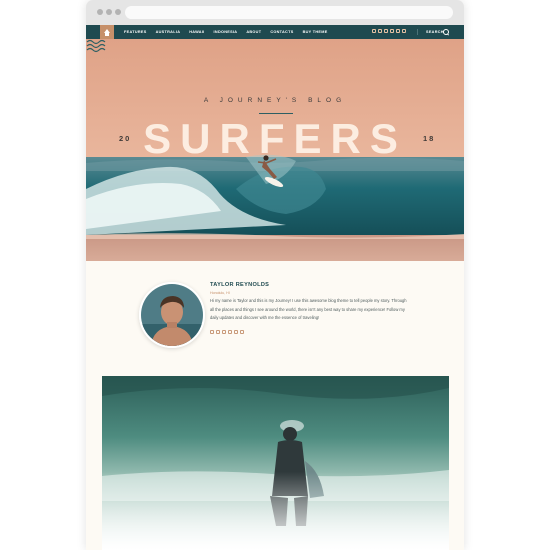 This screenshot has width=550, height=550. I want to click on address-bar, so click(289, 12).